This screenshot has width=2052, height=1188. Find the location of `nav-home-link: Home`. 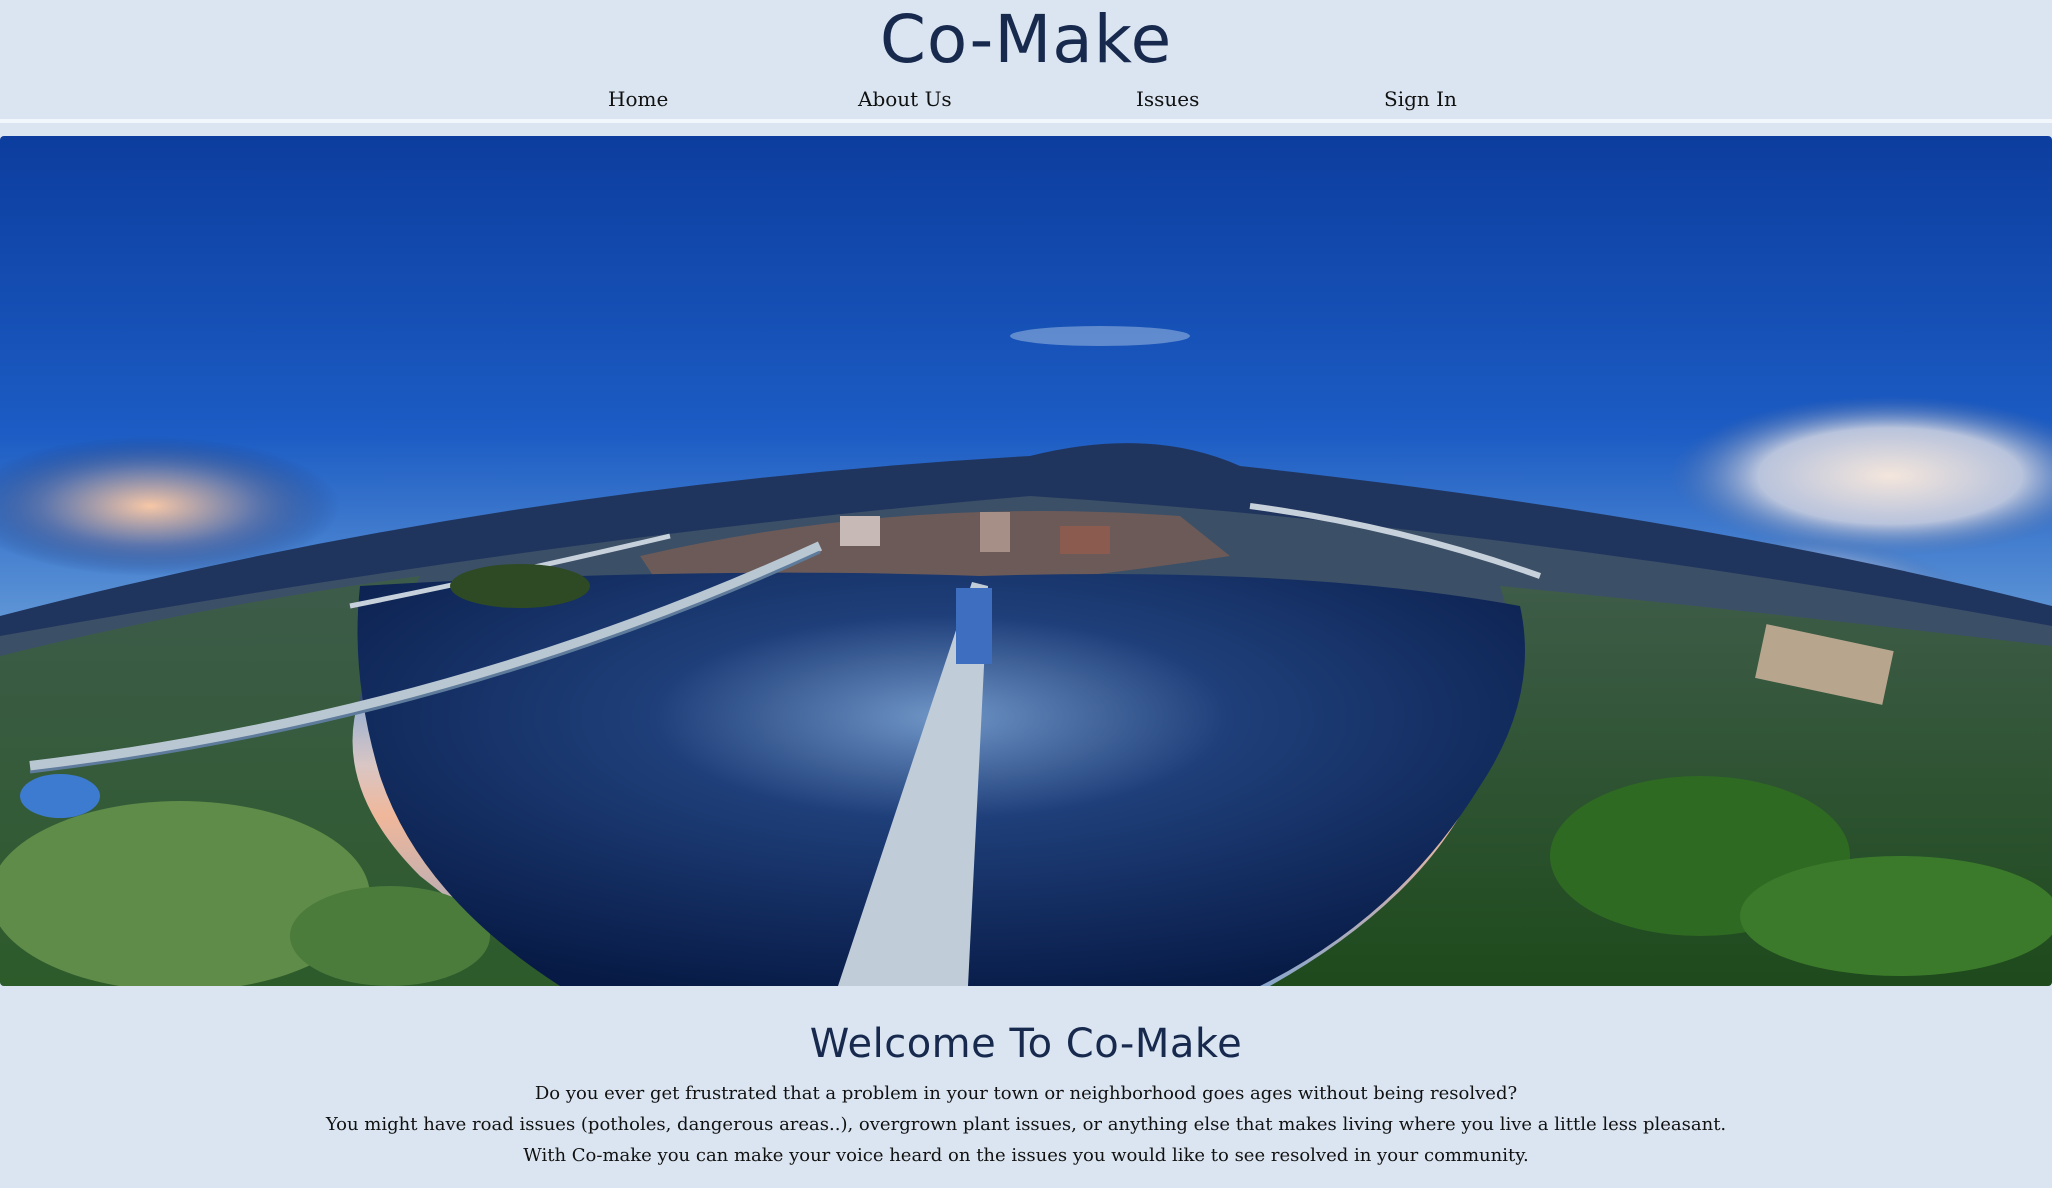

nav-home-link: Home is located at coordinates (638, 99).